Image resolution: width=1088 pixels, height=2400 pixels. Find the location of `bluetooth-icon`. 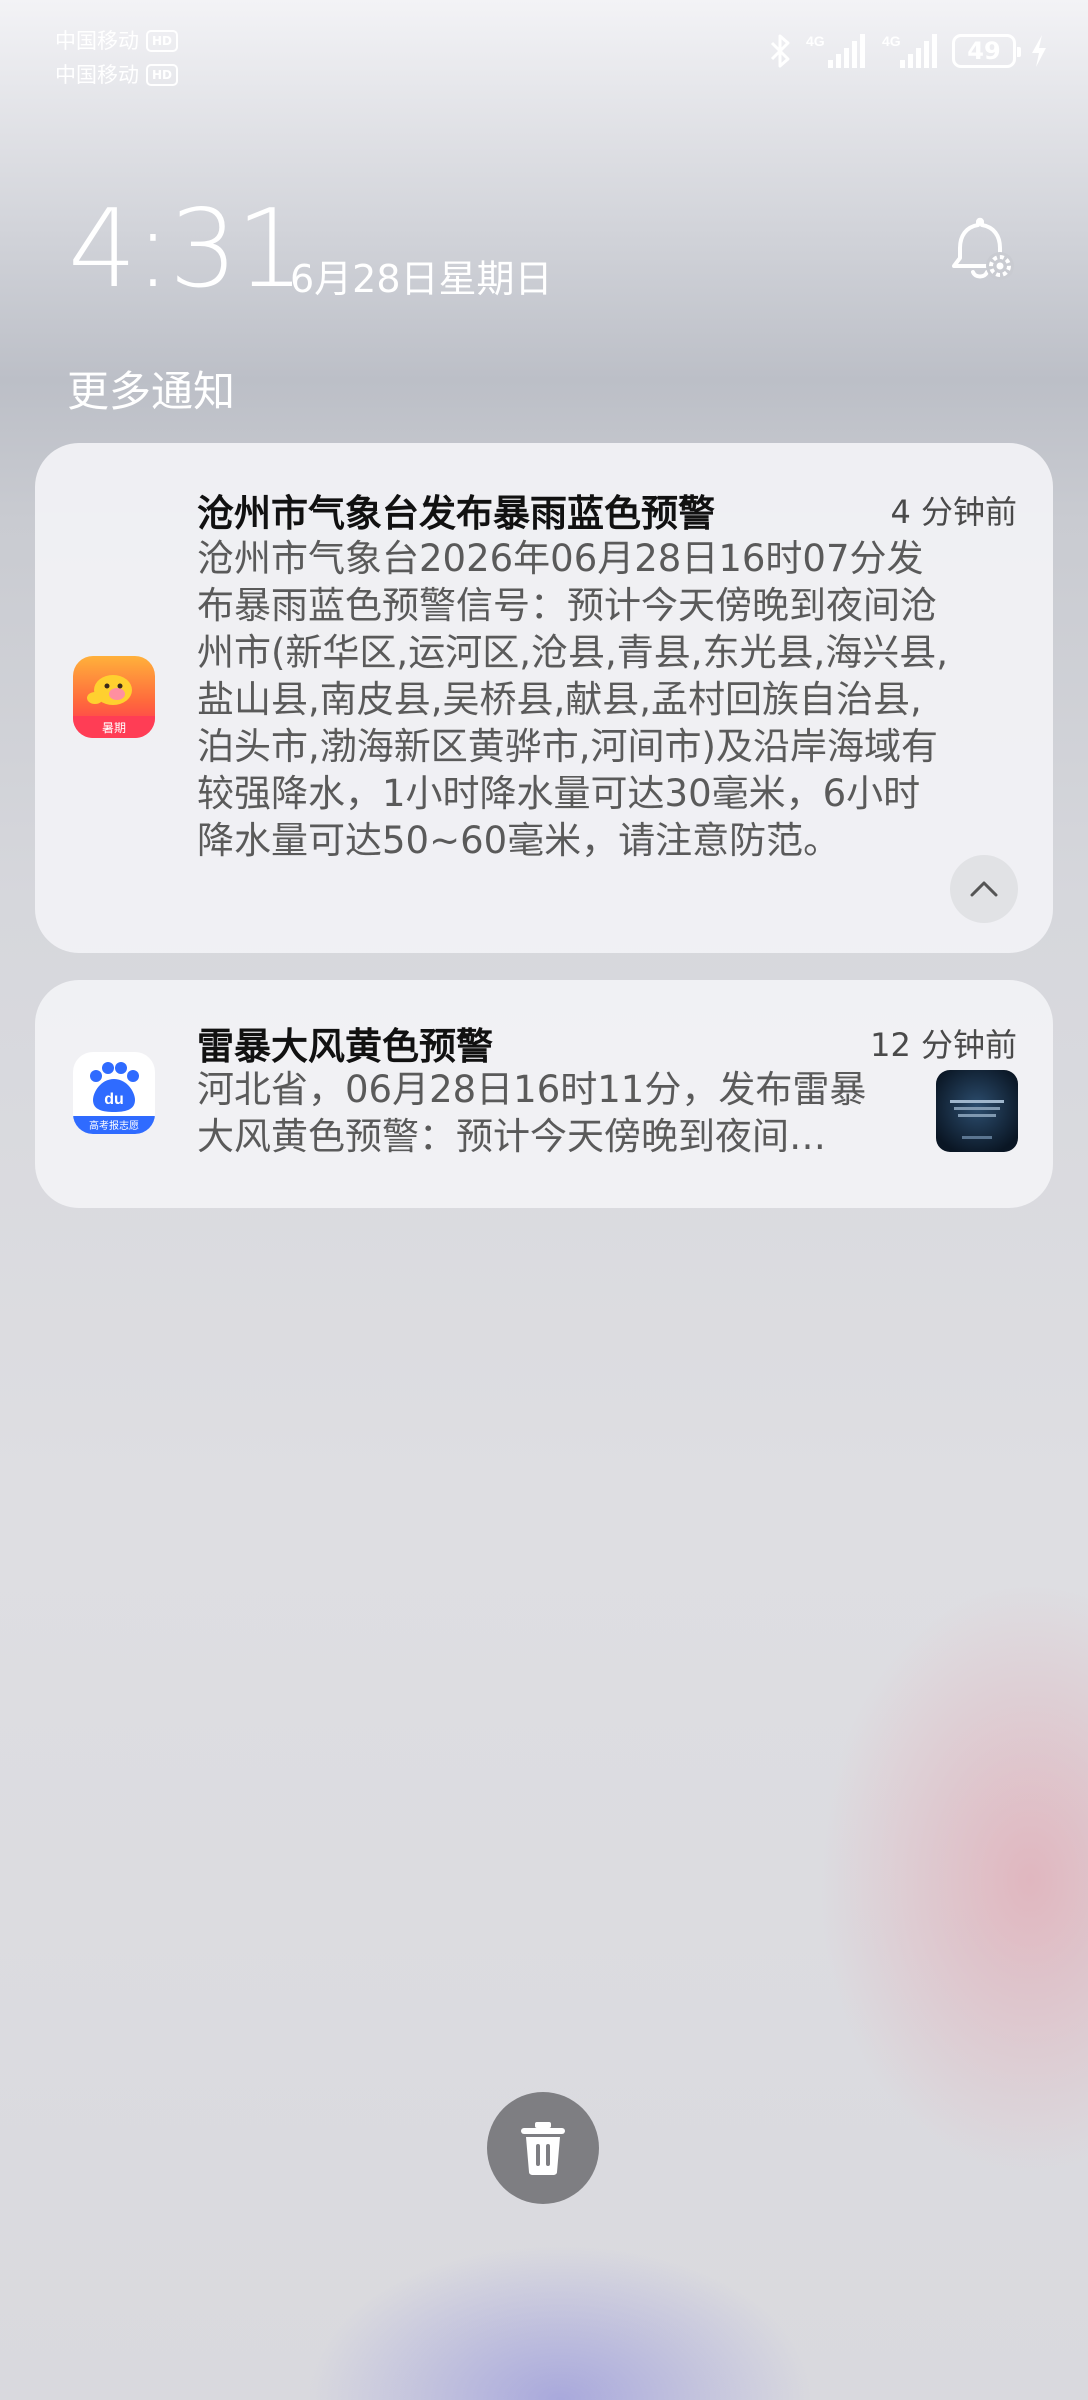

bluetooth-icon is located at coordinates (780, 51).